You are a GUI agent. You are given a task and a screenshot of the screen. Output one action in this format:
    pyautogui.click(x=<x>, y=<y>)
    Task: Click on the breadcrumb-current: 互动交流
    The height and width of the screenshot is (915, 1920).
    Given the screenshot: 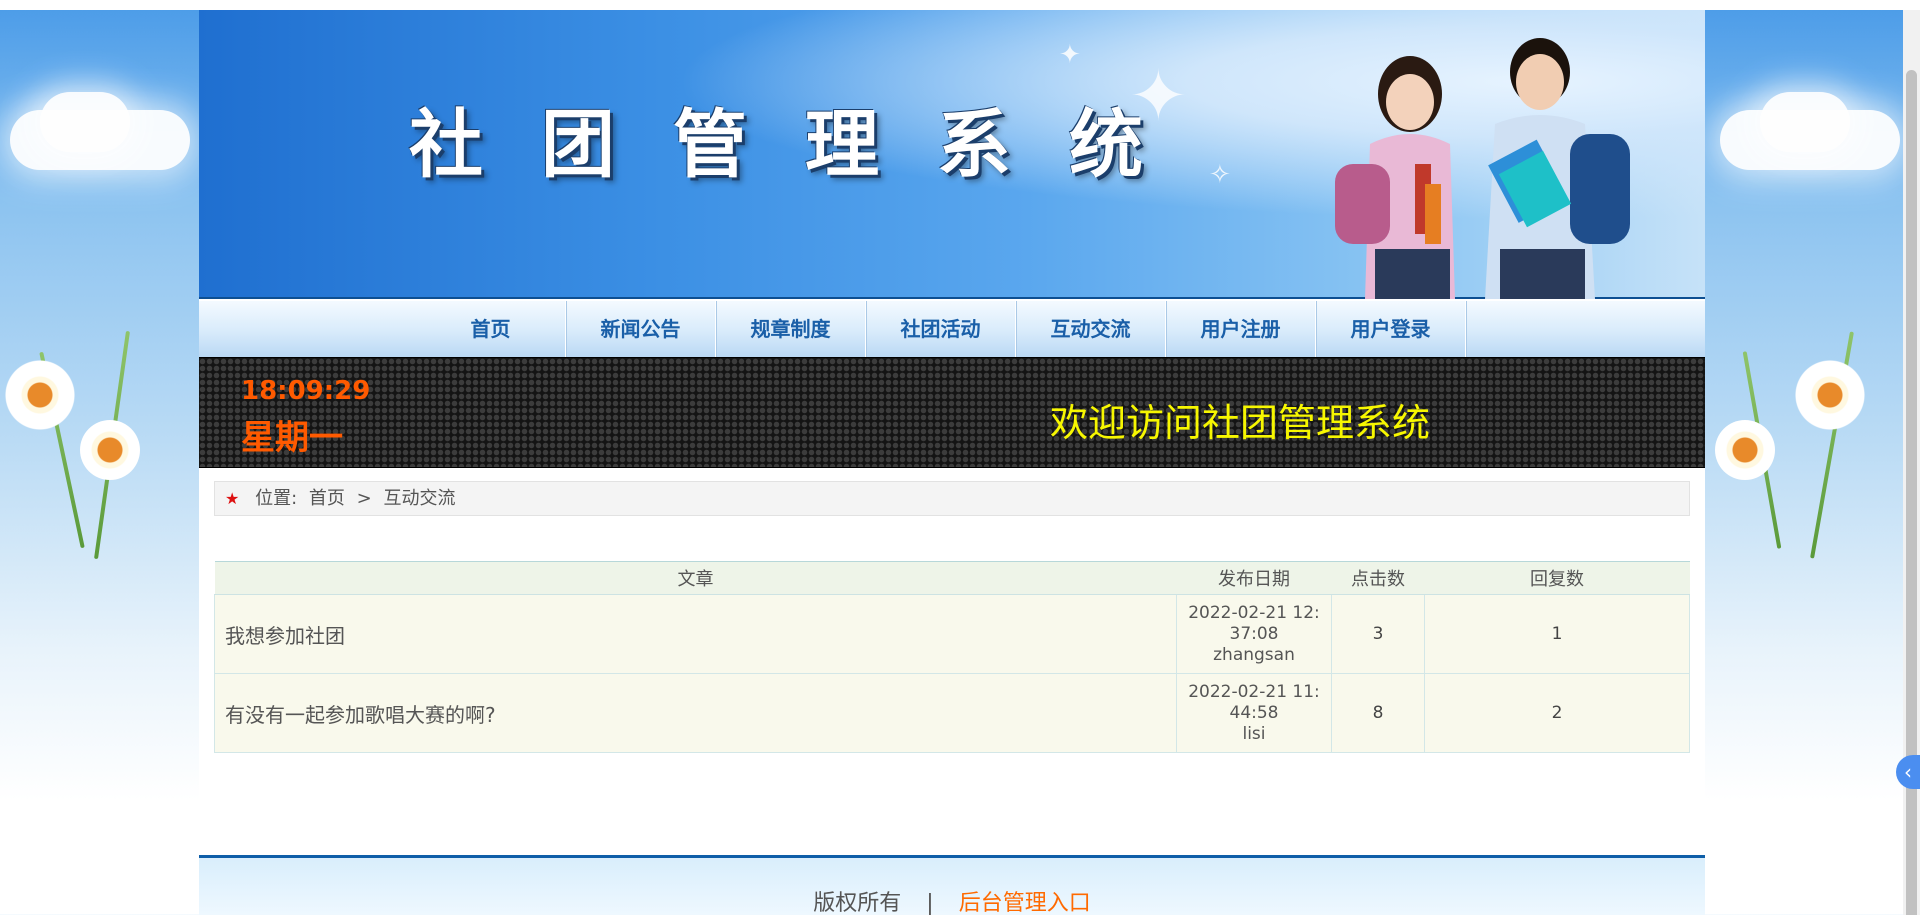 What is the action you would take?
    pyautogui.click(x=419, y=498)
    